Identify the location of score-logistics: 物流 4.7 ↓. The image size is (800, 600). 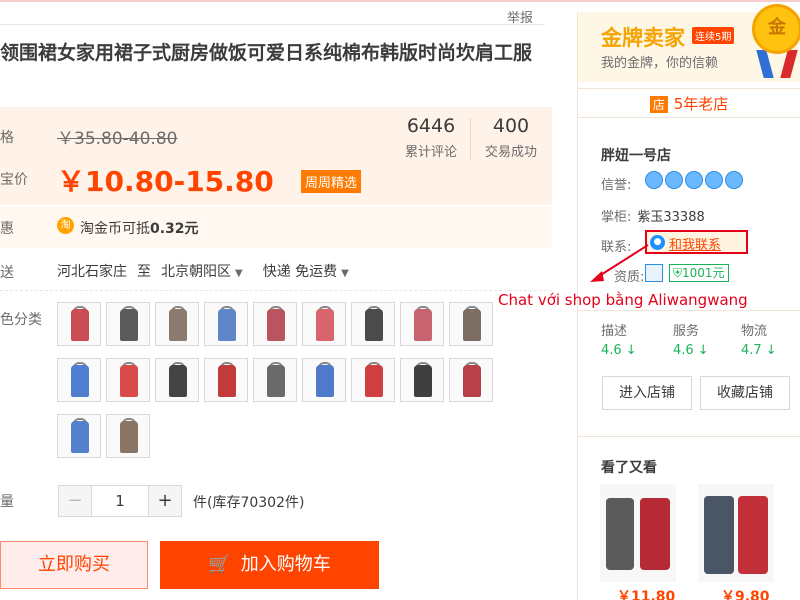
(770, 339).